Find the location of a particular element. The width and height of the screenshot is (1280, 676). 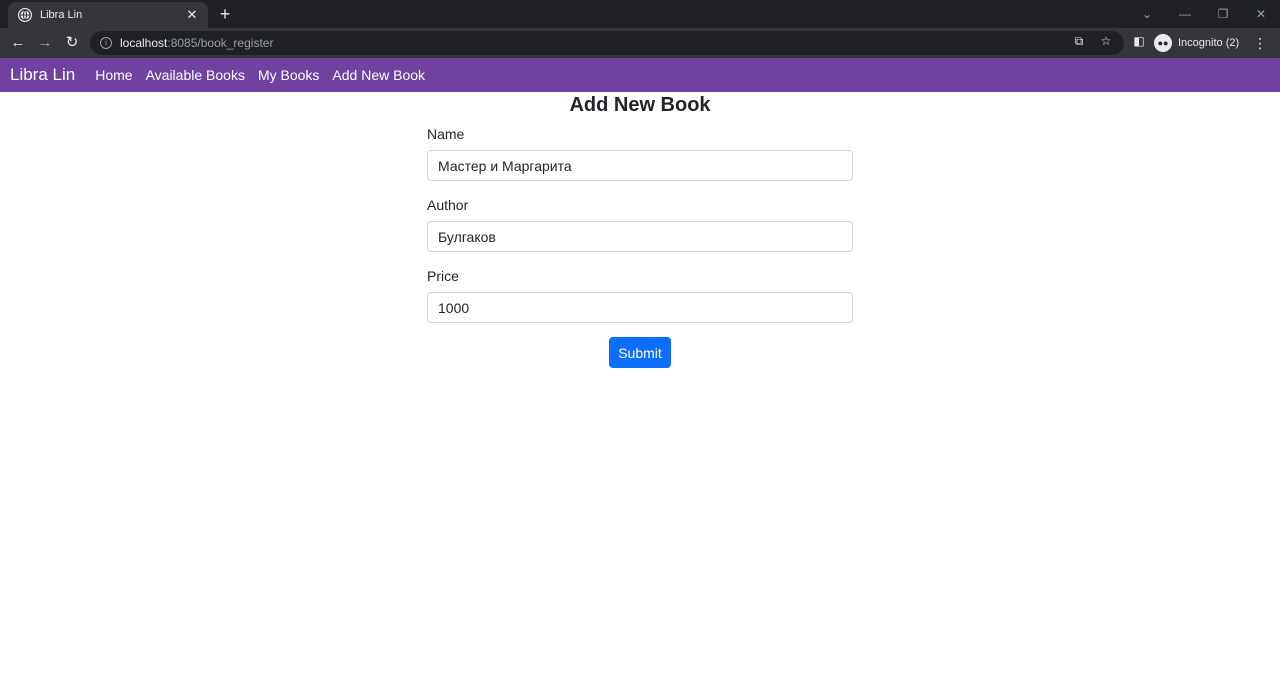

price-input is located at coordinates (640, 307).